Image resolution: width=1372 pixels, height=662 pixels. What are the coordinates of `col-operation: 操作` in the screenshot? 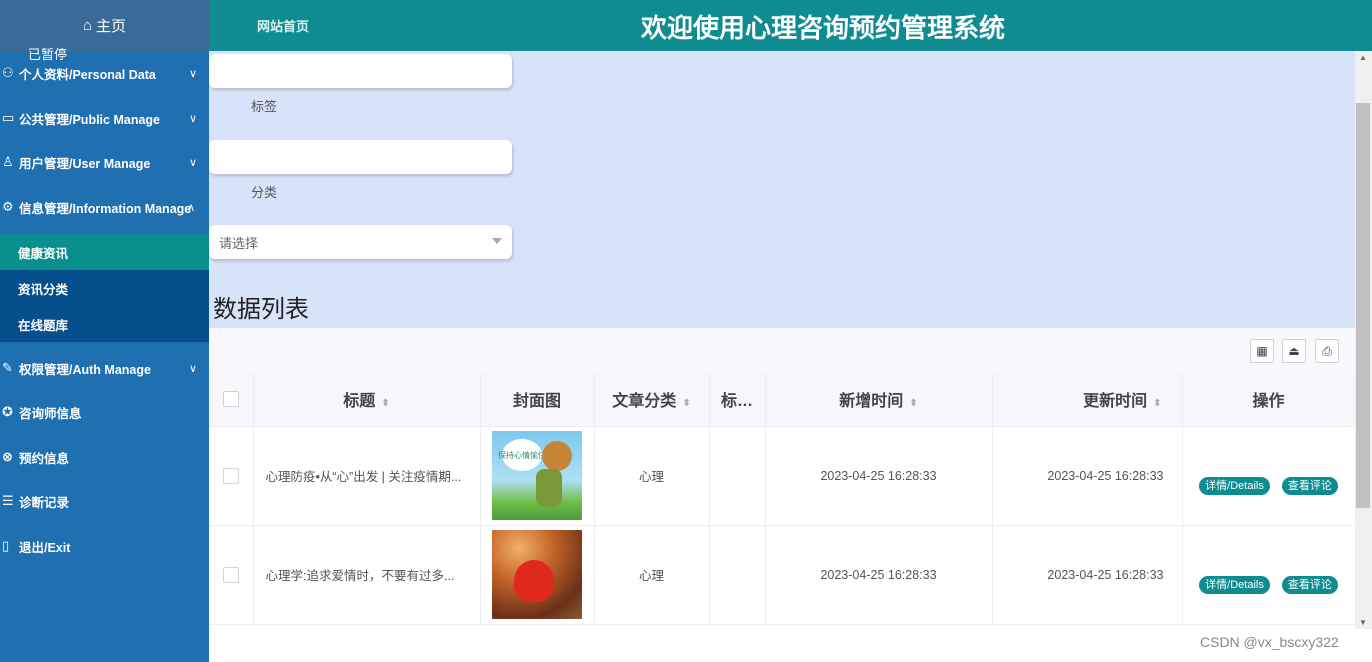 It's located at (1268, 400).